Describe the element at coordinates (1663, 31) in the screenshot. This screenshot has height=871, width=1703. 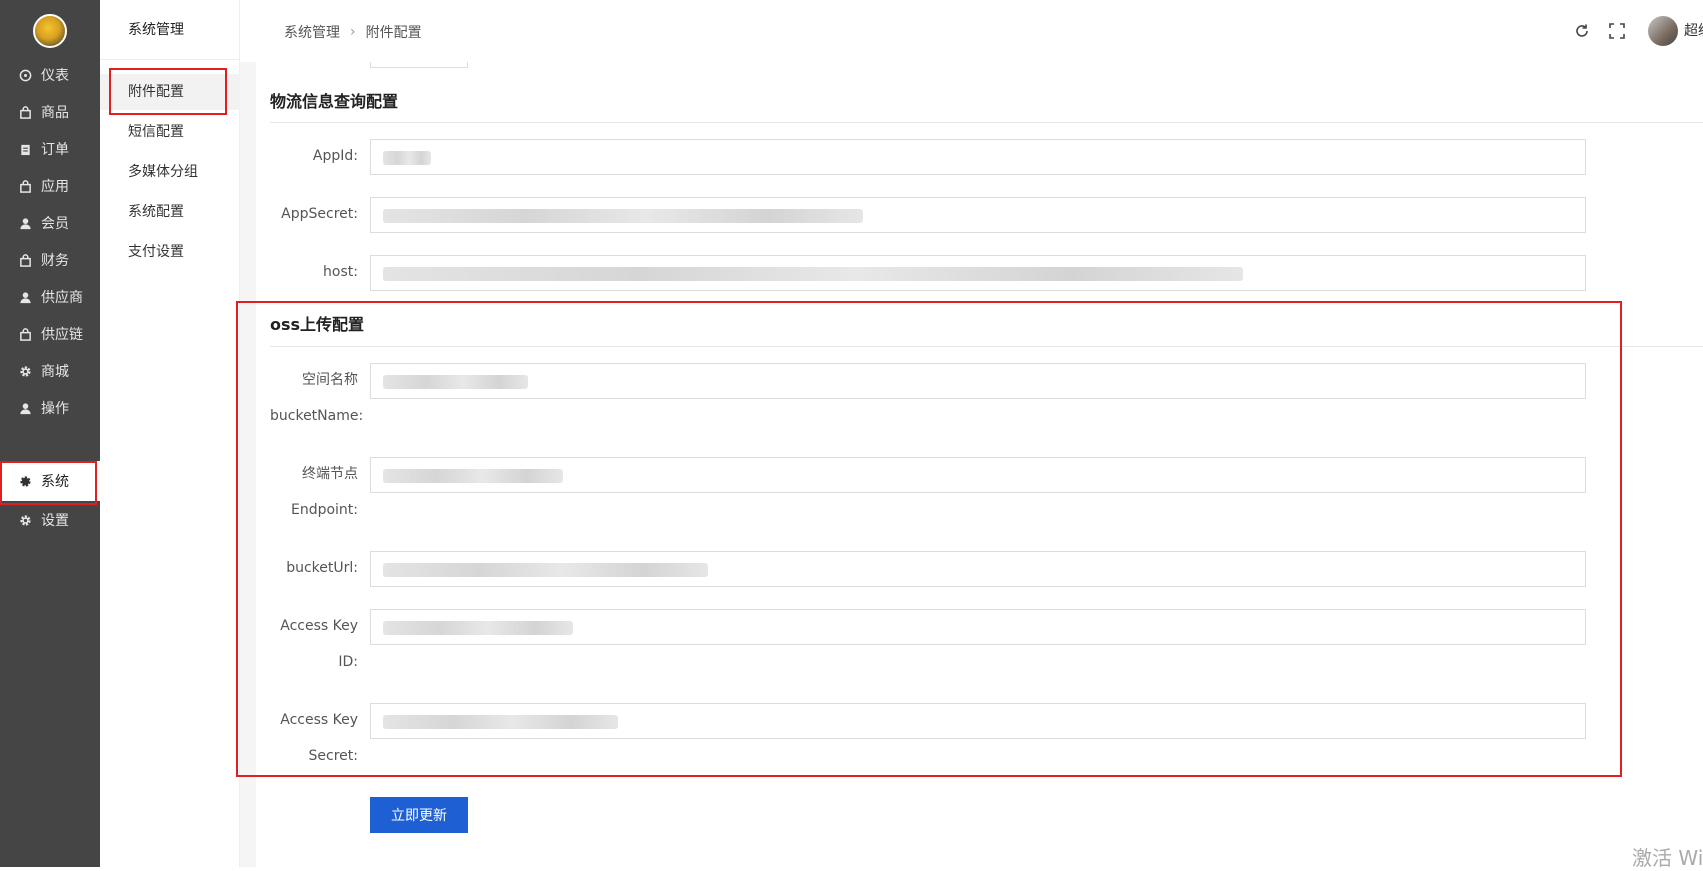
I see `user-avatar` at that location.